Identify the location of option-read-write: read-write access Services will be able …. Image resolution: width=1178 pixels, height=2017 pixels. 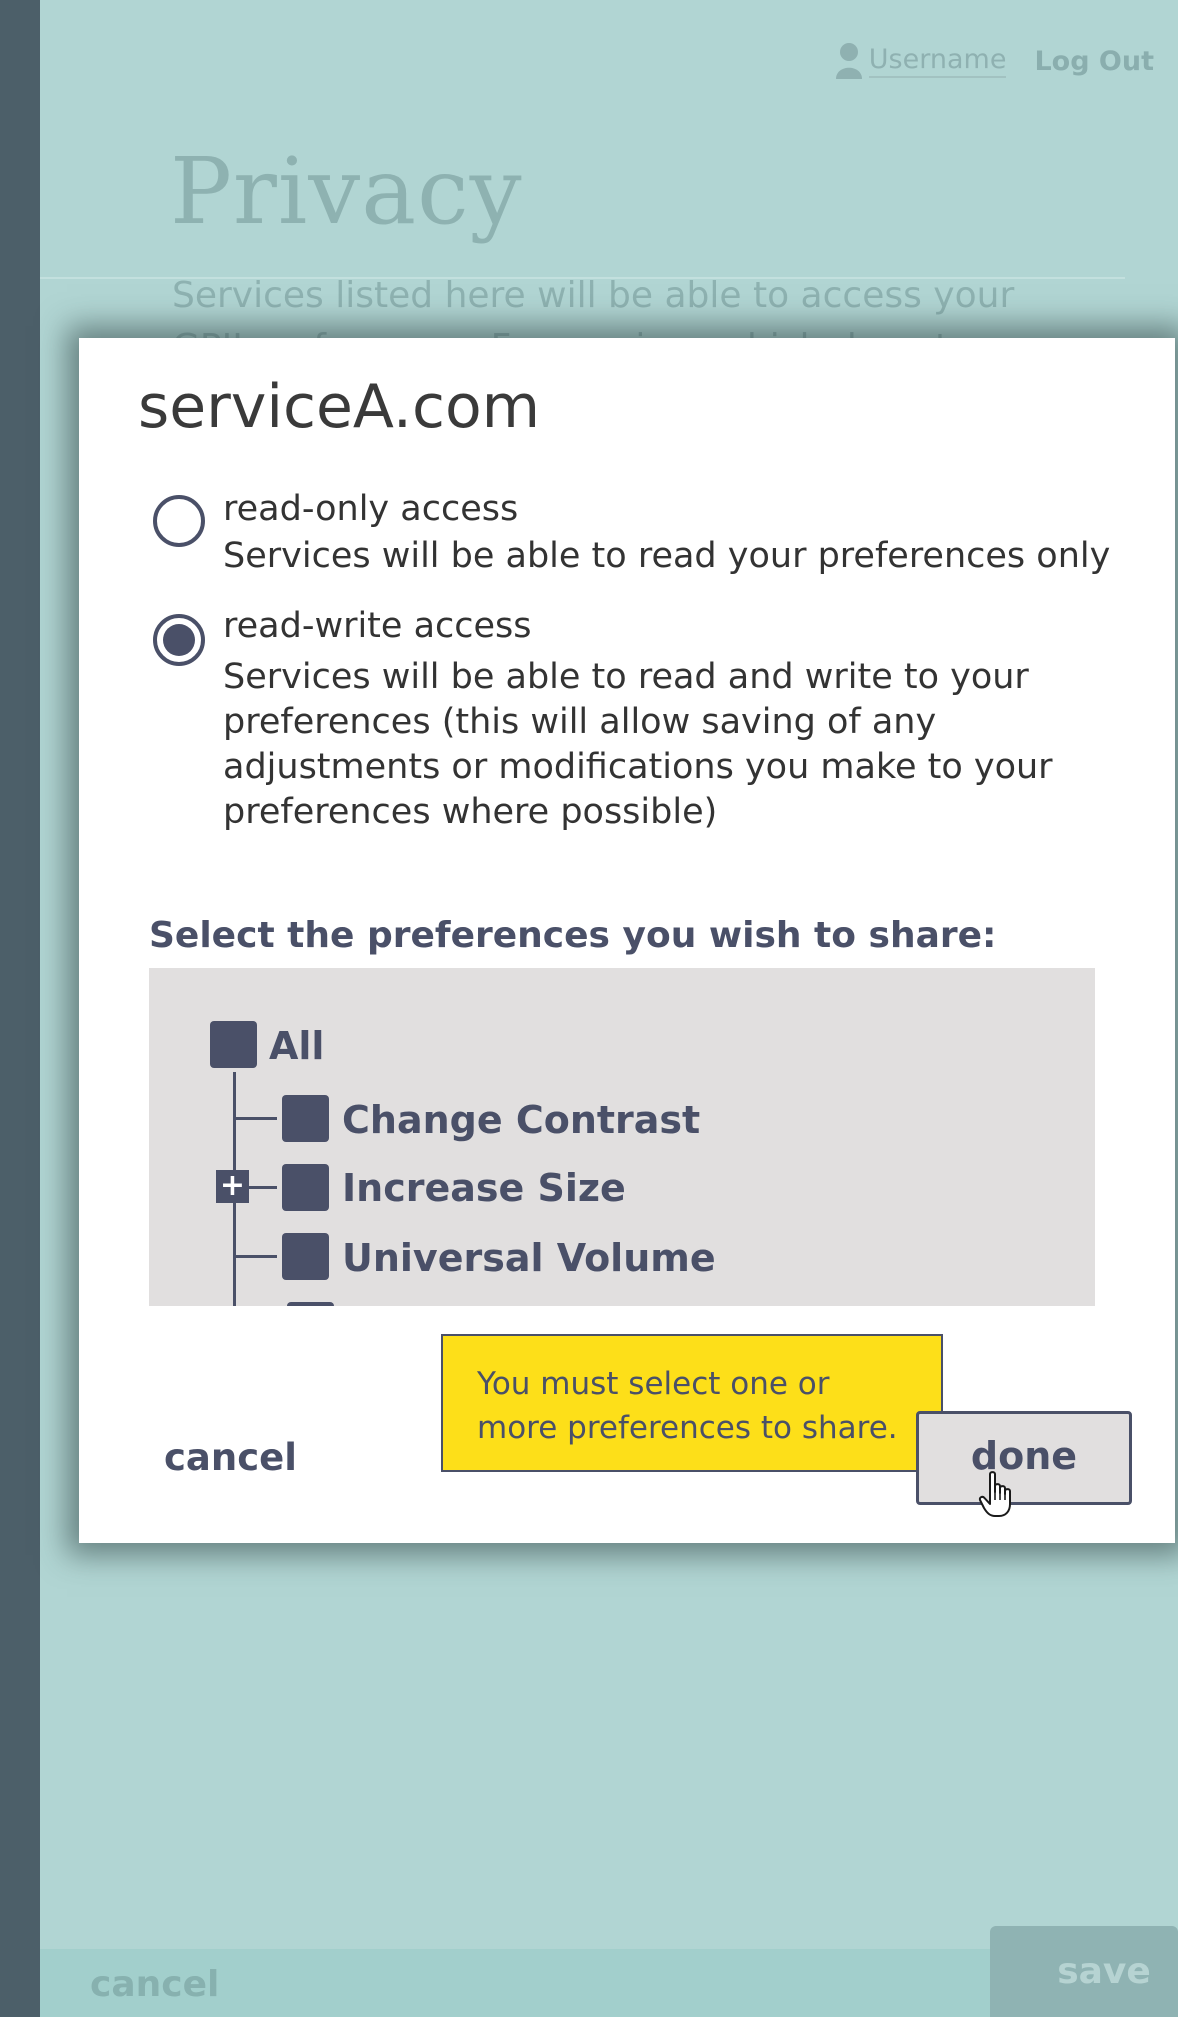
(623, 720).